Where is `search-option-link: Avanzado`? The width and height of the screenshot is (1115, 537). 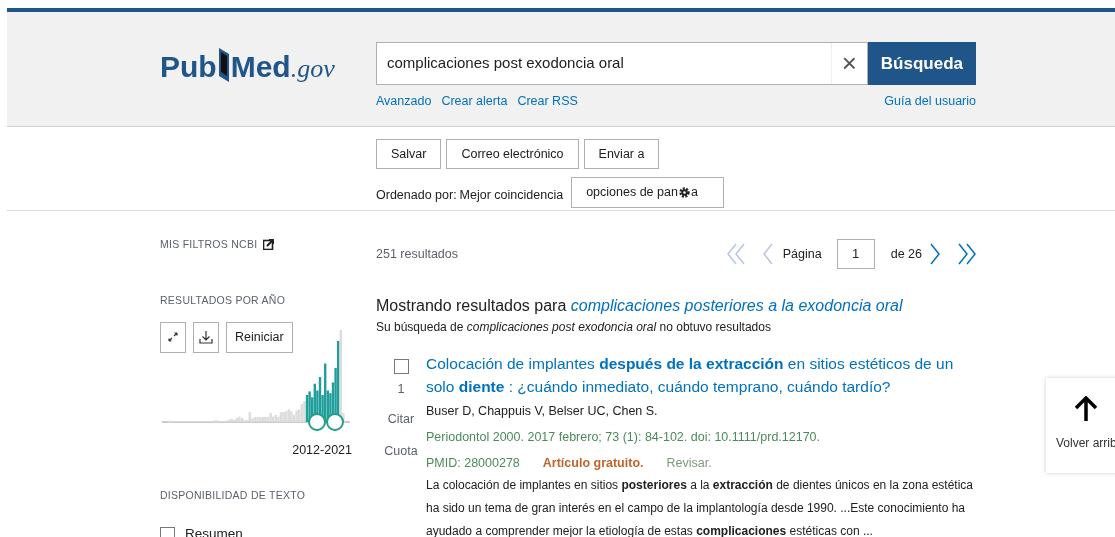 search-option-link: Avanzado is located at coordinates (404, 101).